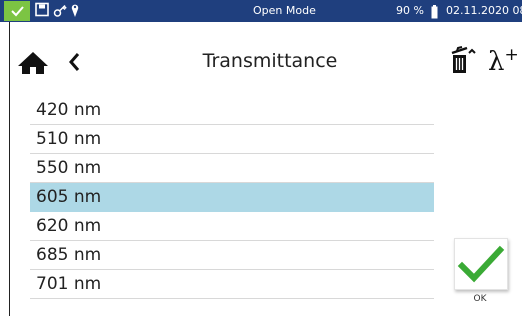  Describe the element at coordinates (75, 12) in the screenshot. I see `pin-icon` at that location.